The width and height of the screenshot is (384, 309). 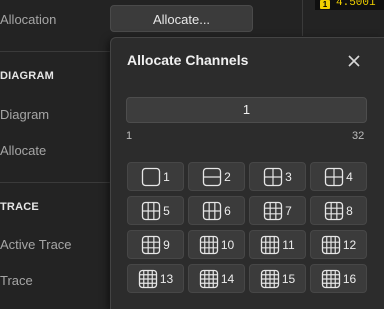 What do you see at coordinates (288, 210) in the screenshot?
I see `layout-option-label: 7` at bounding box center [288, 210].